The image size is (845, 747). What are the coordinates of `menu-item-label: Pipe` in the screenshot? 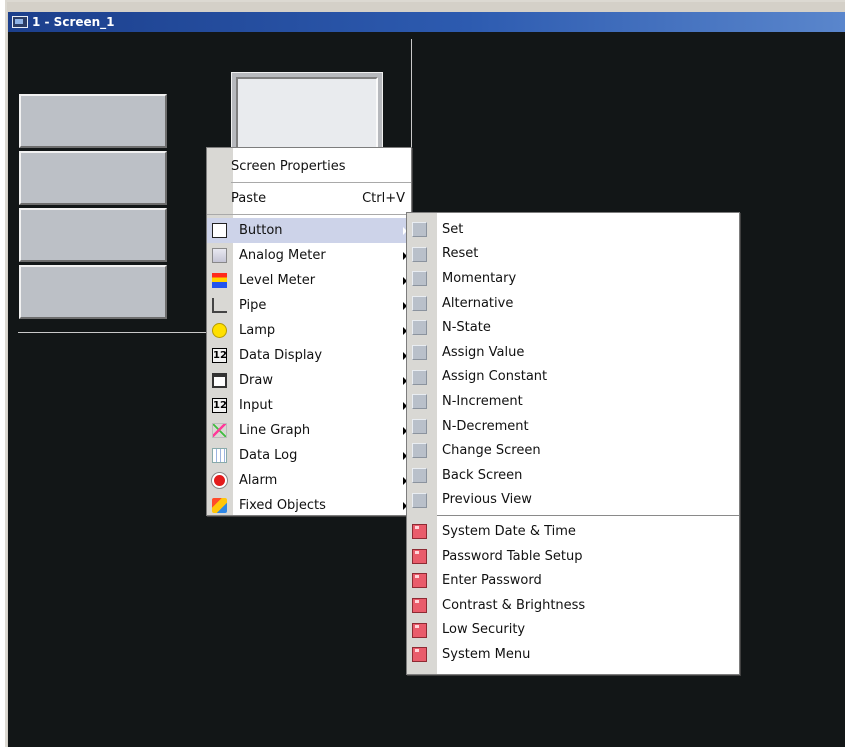 It's located at (253, 305).